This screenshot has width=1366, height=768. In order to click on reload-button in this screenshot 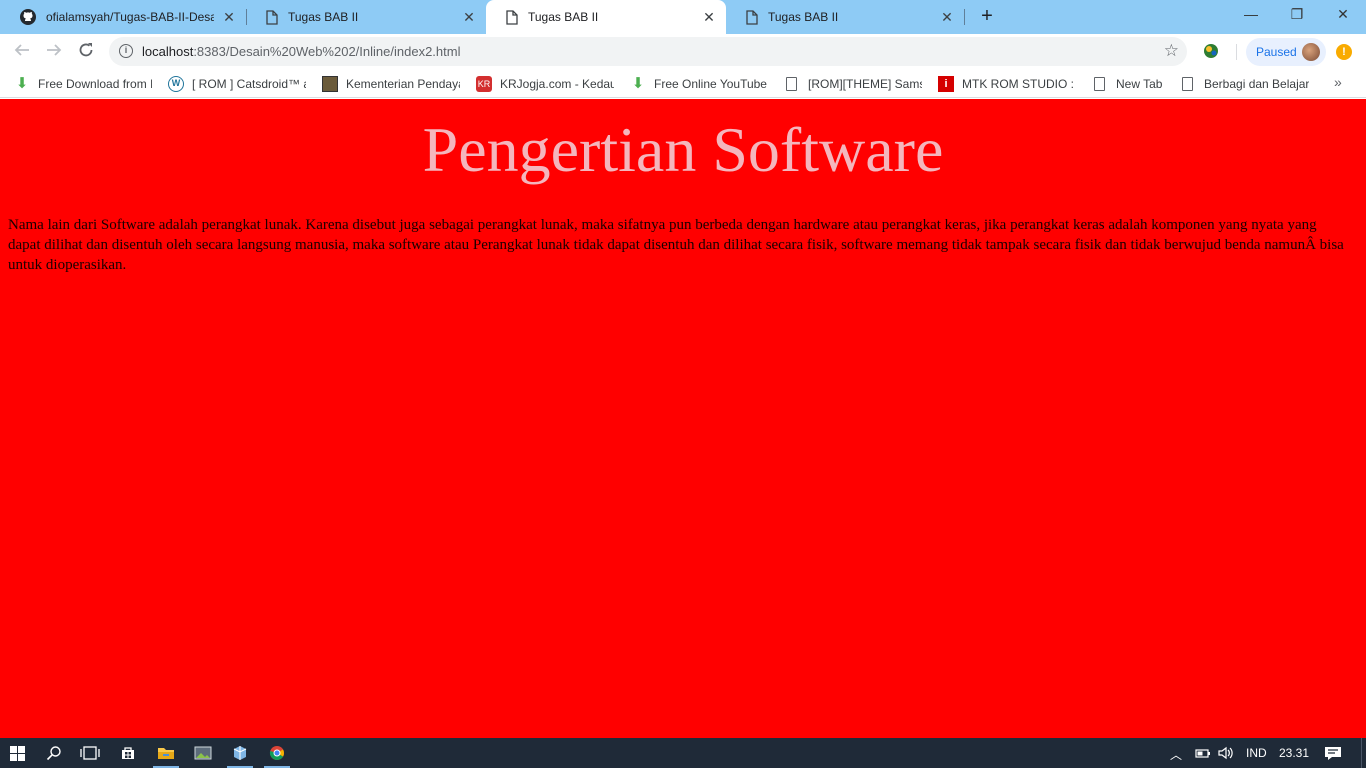, I will do `click(86, 52)`.